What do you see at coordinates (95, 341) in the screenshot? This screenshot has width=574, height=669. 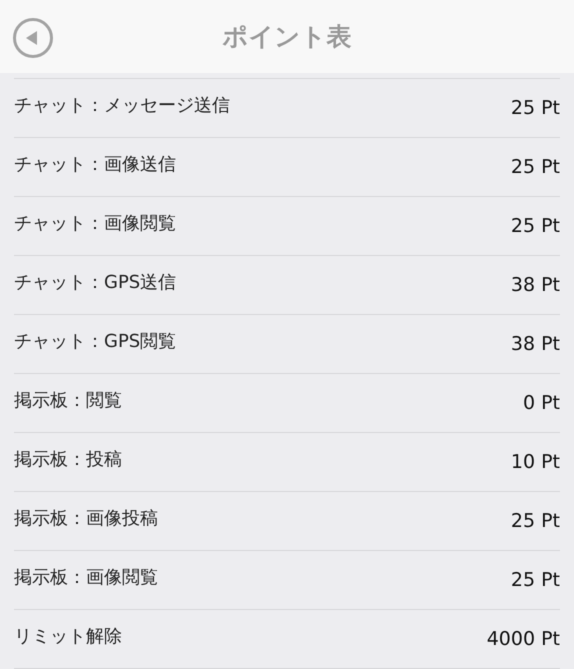 I see `item-label: チャット：GPS閲覧` at bounding box center [95, 341].